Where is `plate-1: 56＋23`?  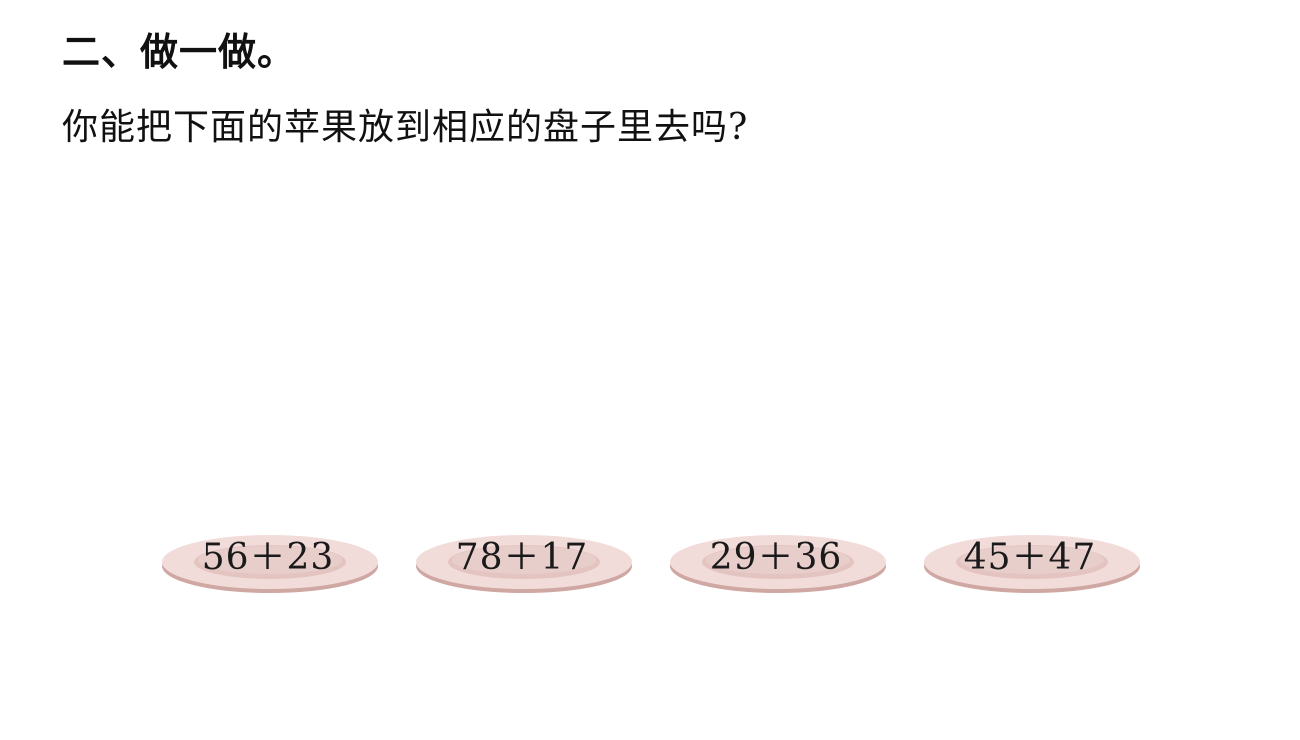 plate-1: 56＋23 is located at coordinates (270, 563).